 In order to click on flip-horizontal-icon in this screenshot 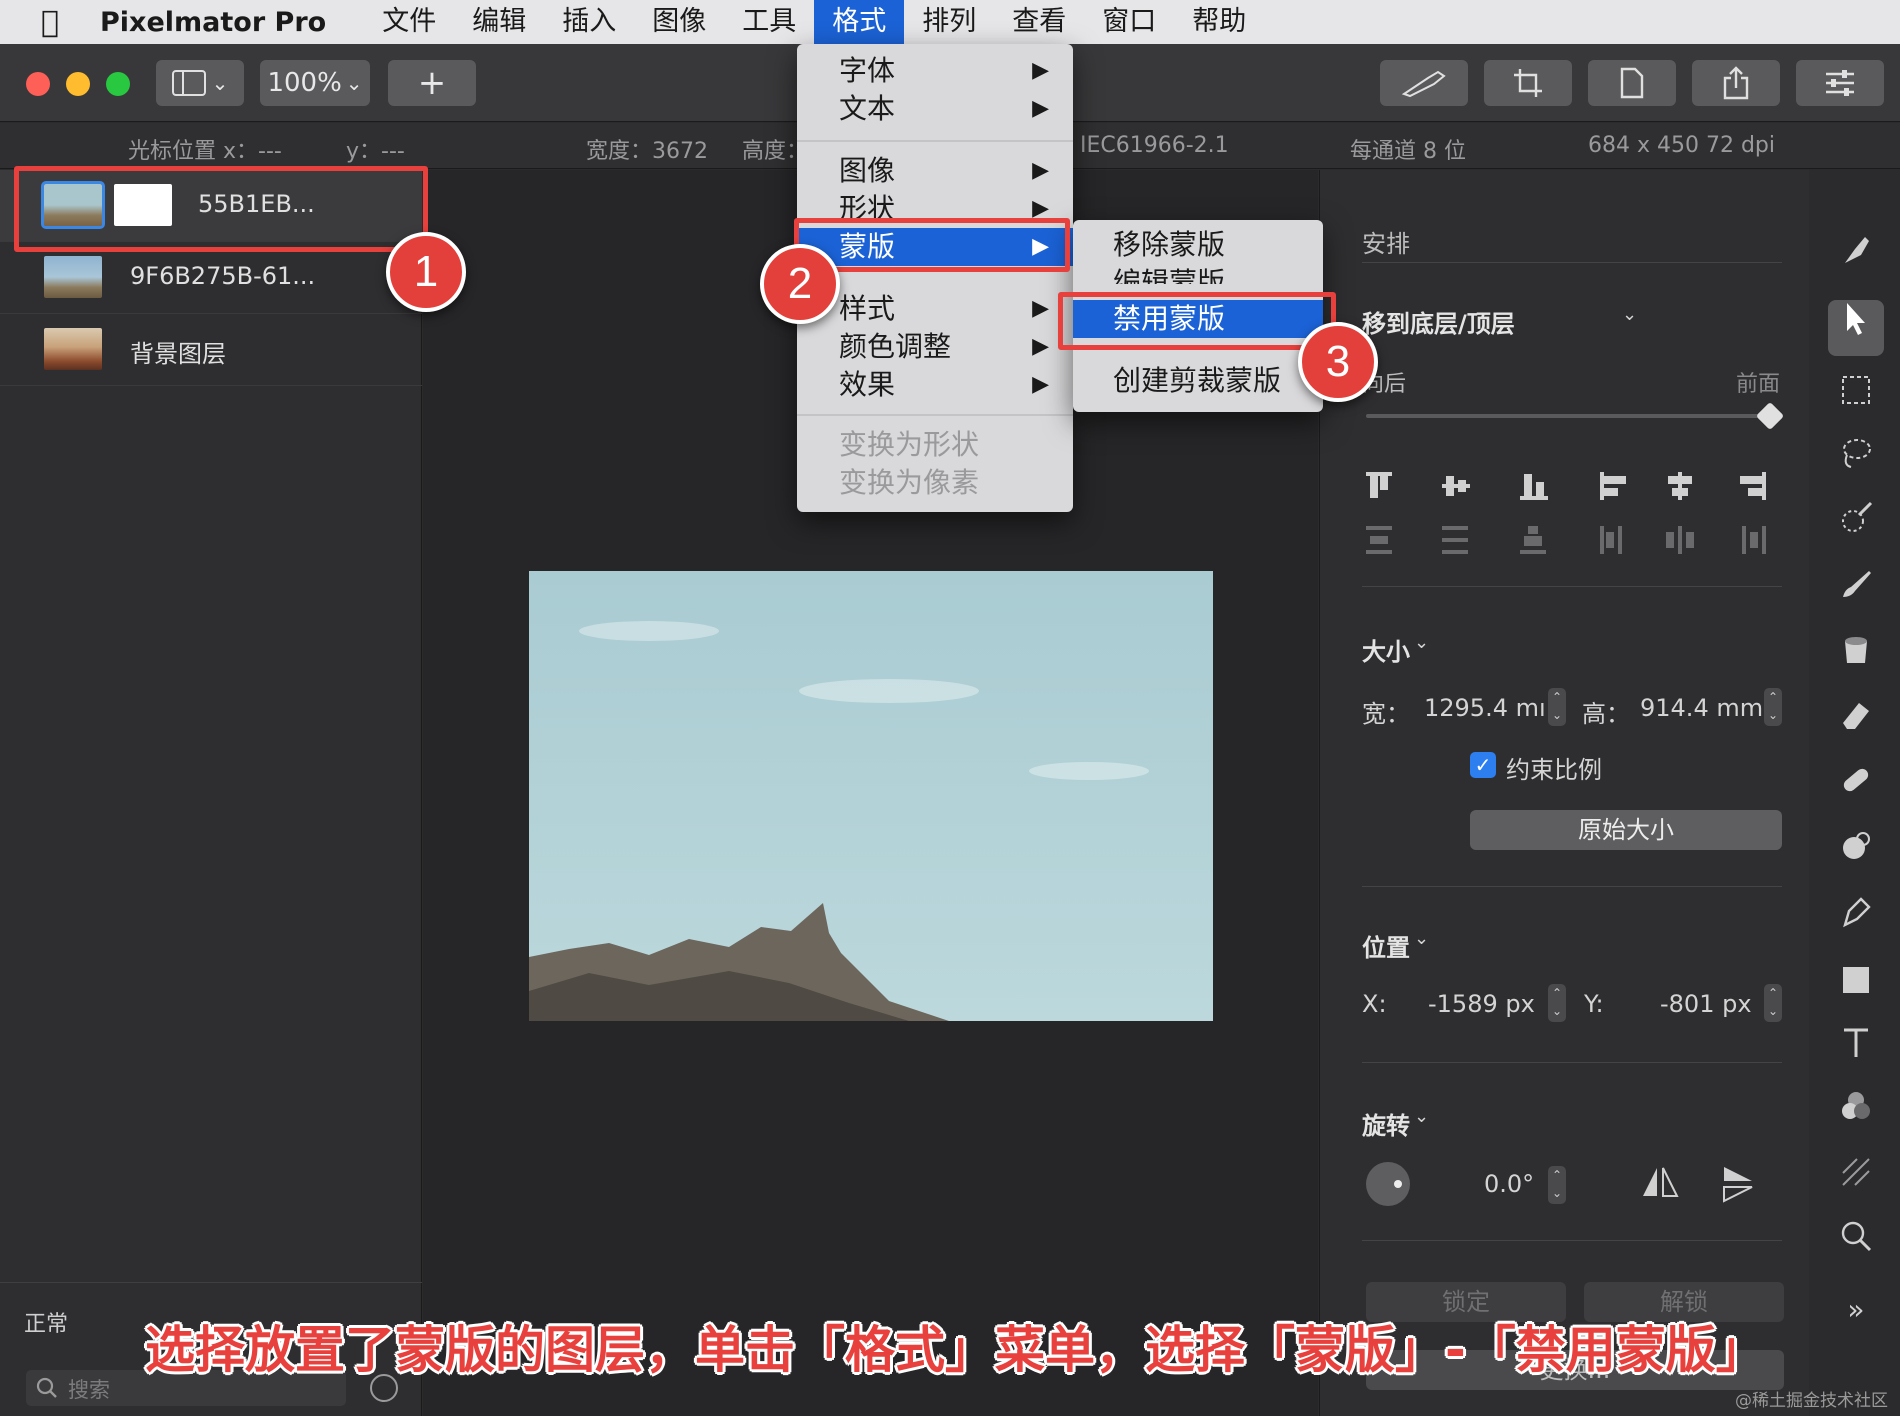, I will do `click(1660, 1182)`.